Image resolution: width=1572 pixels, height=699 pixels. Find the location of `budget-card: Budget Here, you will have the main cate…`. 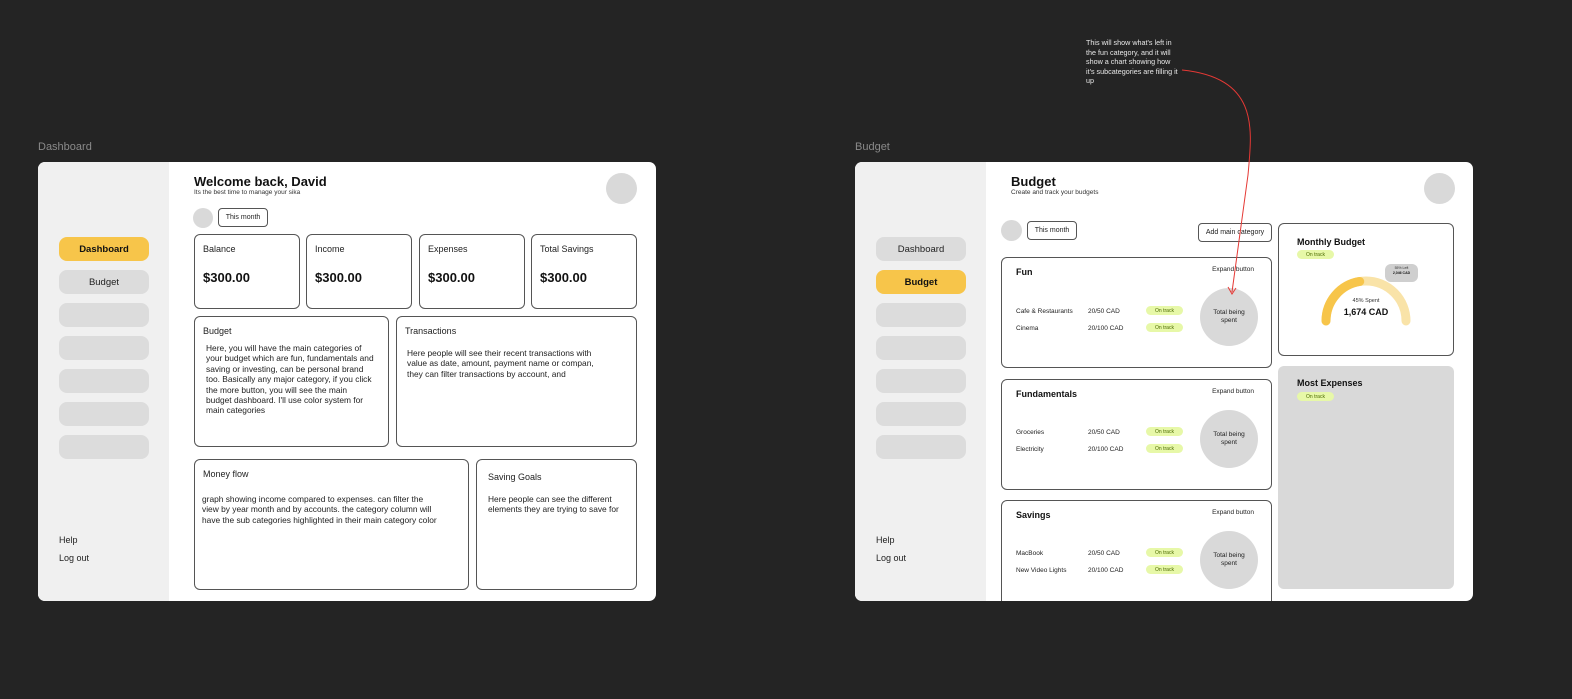

budget-card: Budget Here, you will have the main cate… is located at coordinates (291, 381).